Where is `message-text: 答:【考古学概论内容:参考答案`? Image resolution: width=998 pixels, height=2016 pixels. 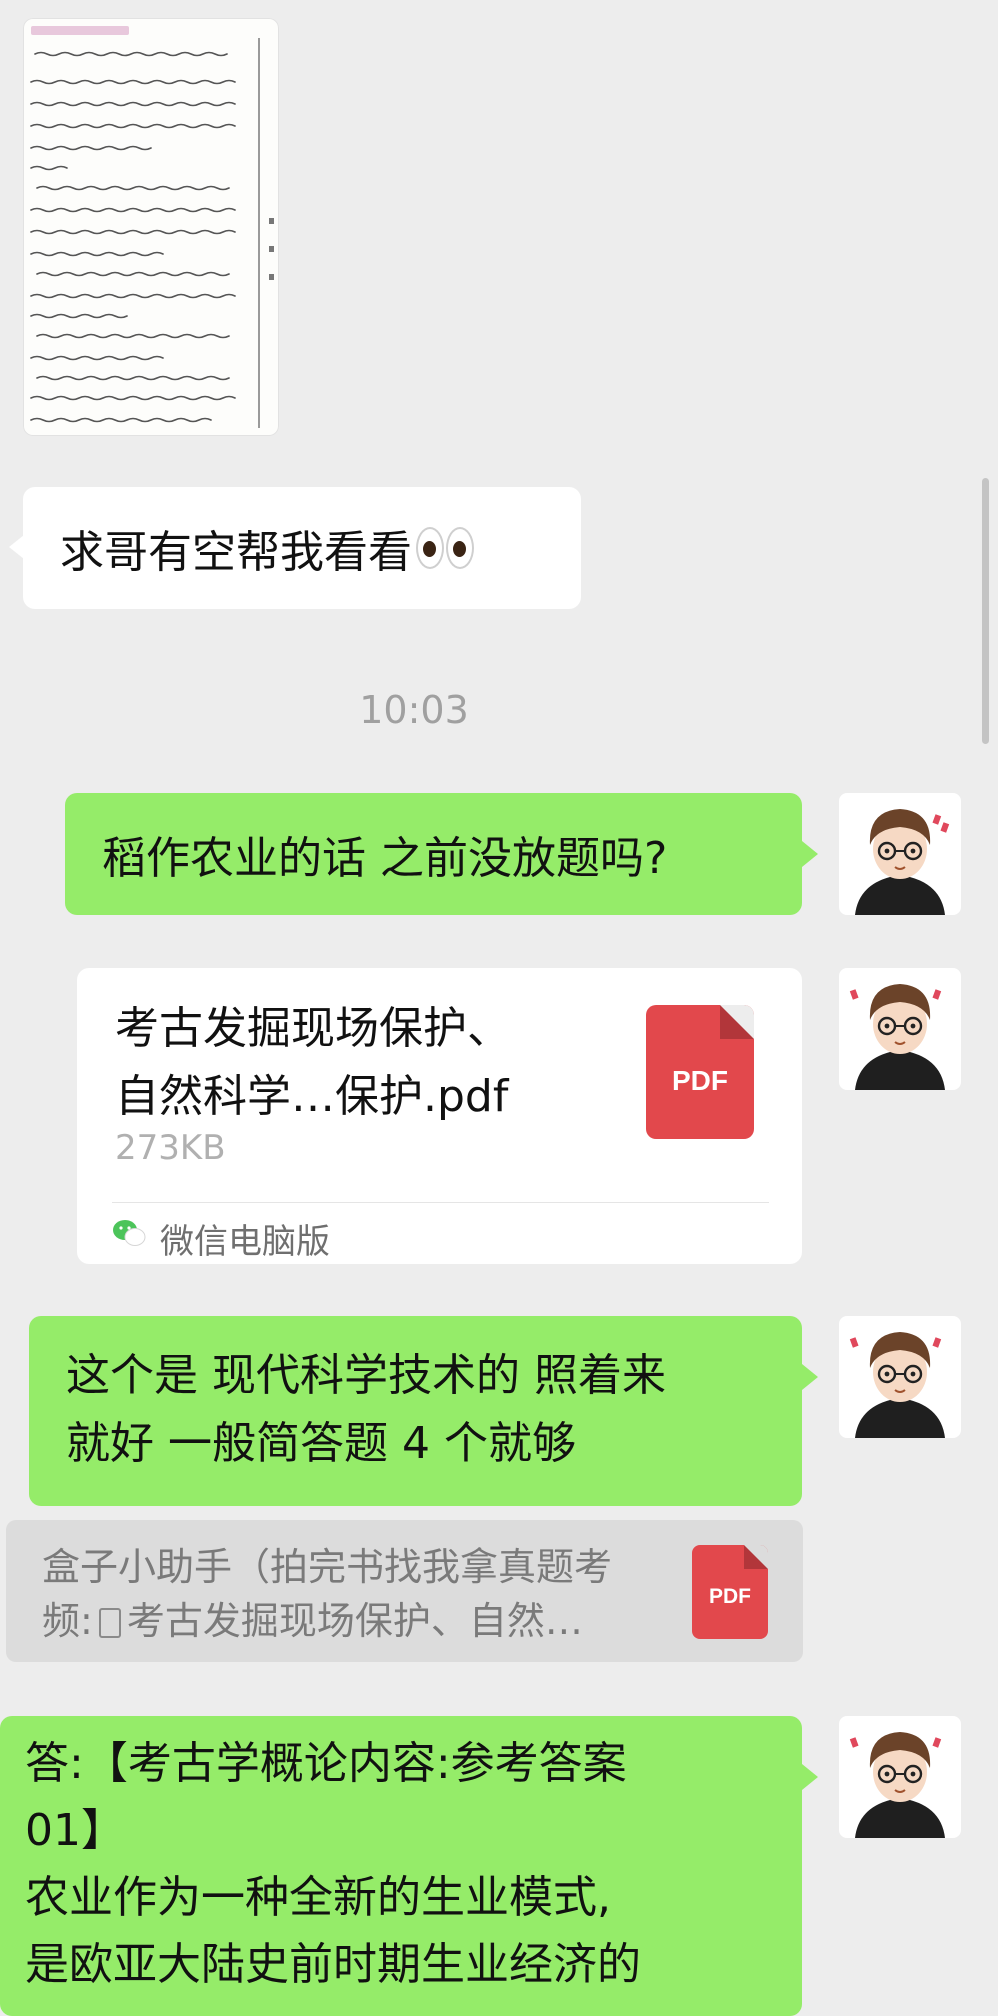 message-text: 答:【考古学概论内容:参考答案 is located at coordinates (326, 1763).